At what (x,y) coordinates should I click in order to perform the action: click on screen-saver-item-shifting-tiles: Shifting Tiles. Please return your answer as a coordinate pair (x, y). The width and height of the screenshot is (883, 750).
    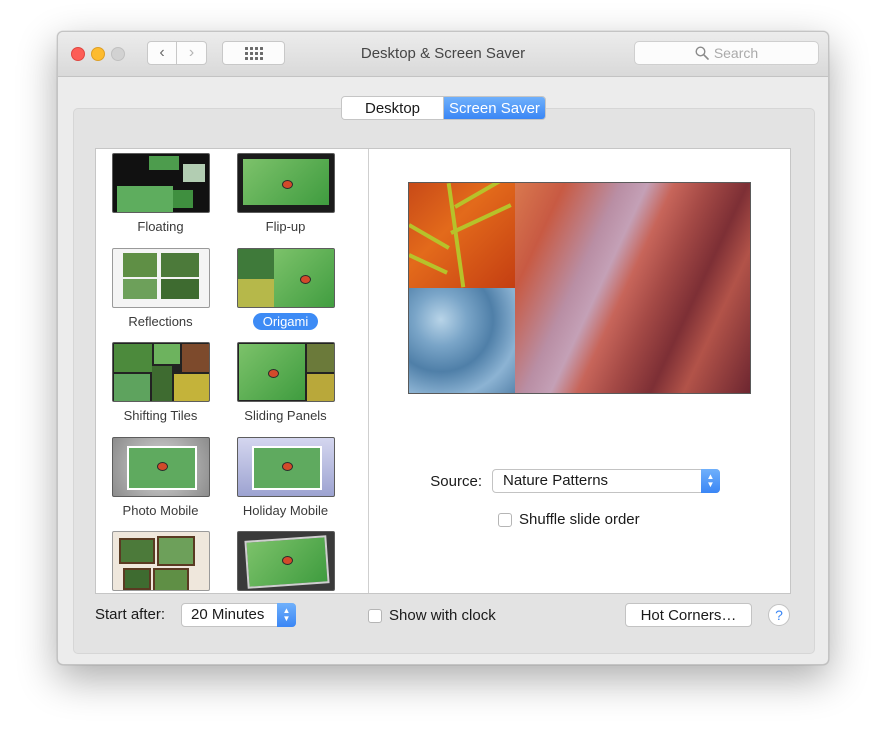
    Looking at the image, I should click on (160, 383).